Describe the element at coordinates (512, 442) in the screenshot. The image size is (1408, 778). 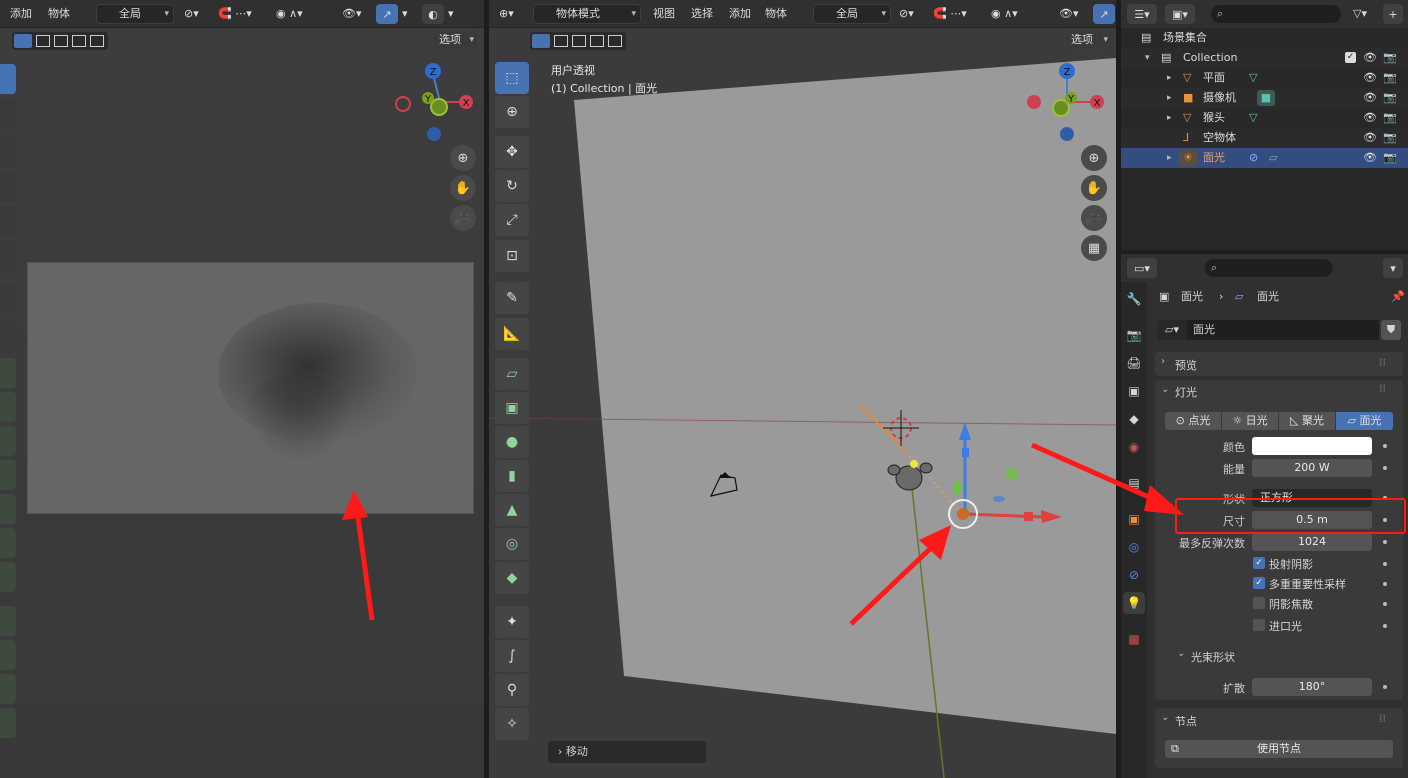
I see `add-sphere-tool-icon: ●` at that location.